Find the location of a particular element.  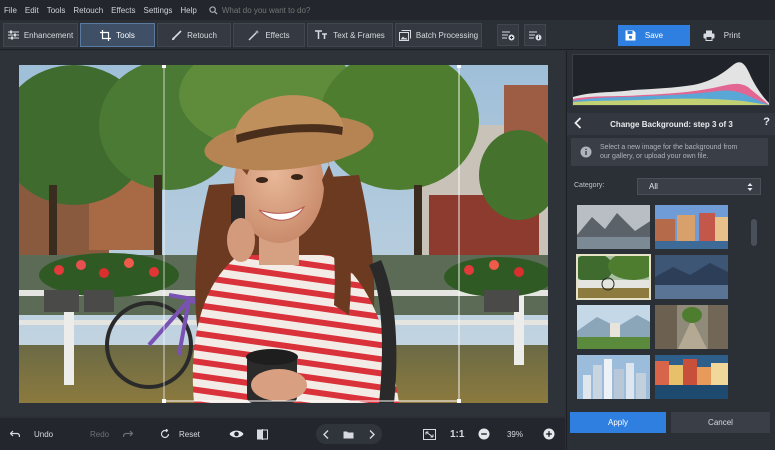

print-button: Print is located at coordinates (732, 35).